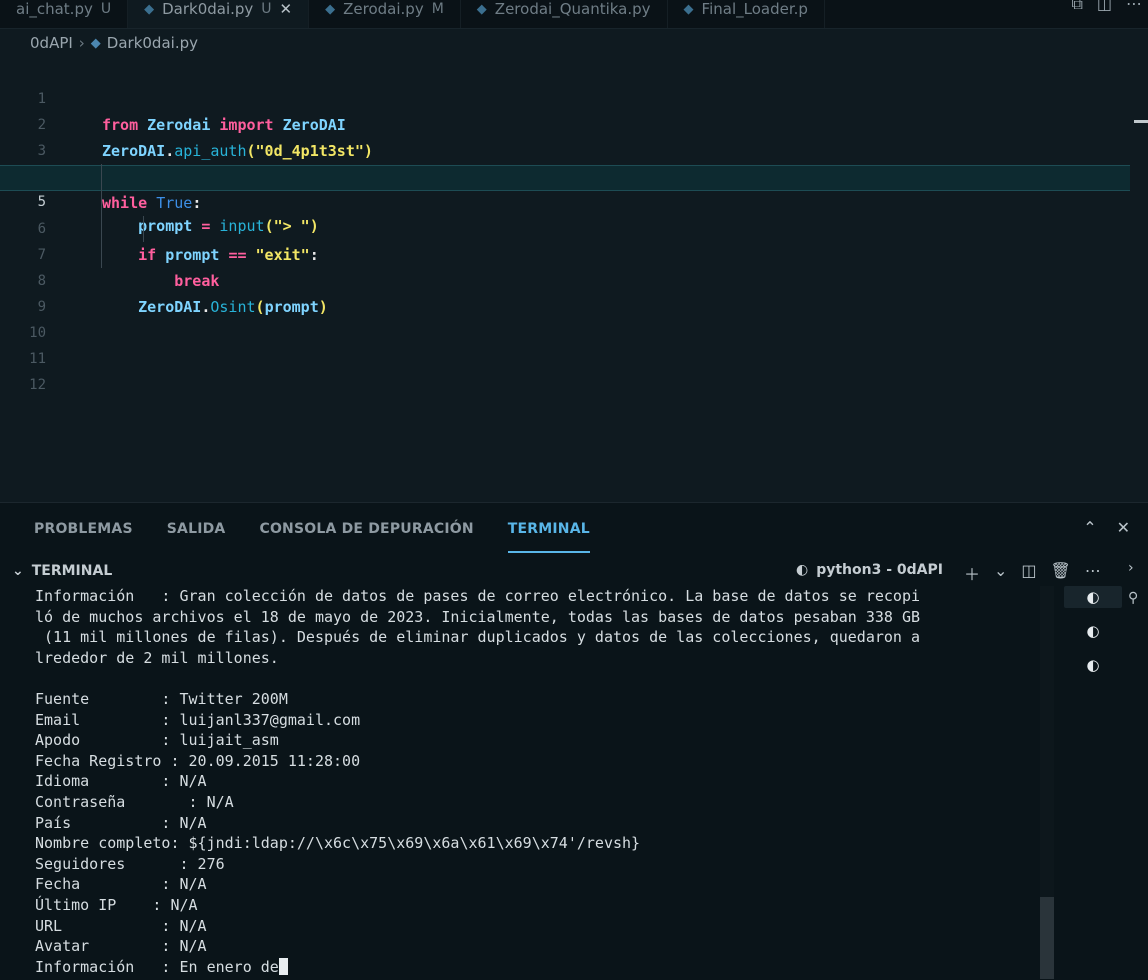 The image size is (1148, 980). Describe the element at coordinates (51, 43) in the screenshot. I see `breadcrumb-folder: 0dAPI` at that location.